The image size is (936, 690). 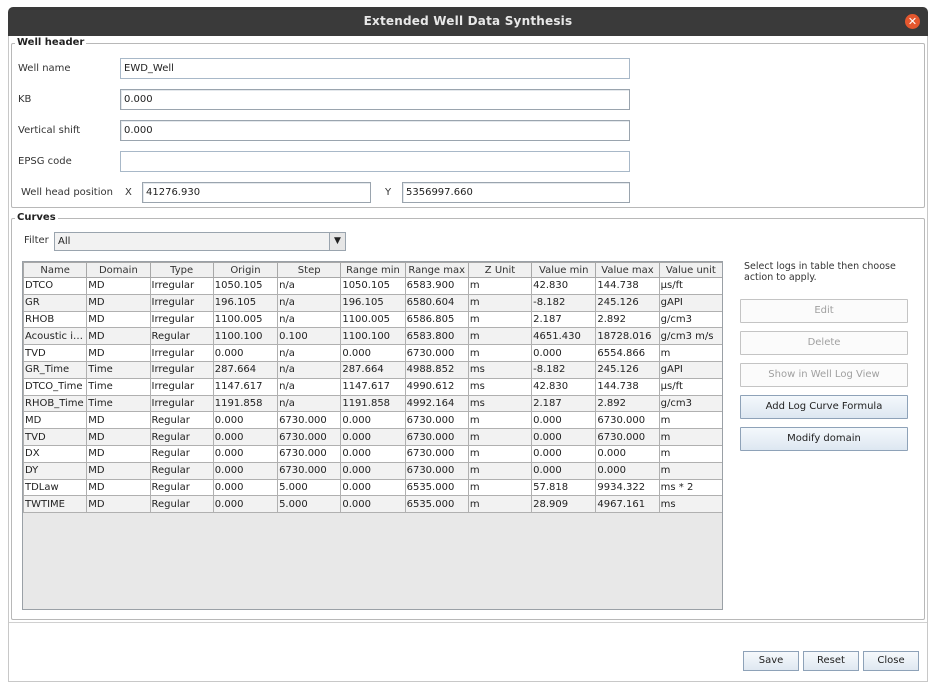 What do you see at coordinates (564, 319) in the screenshot?
I see `table-cell: 2.187` at bounding box center [564, 319].